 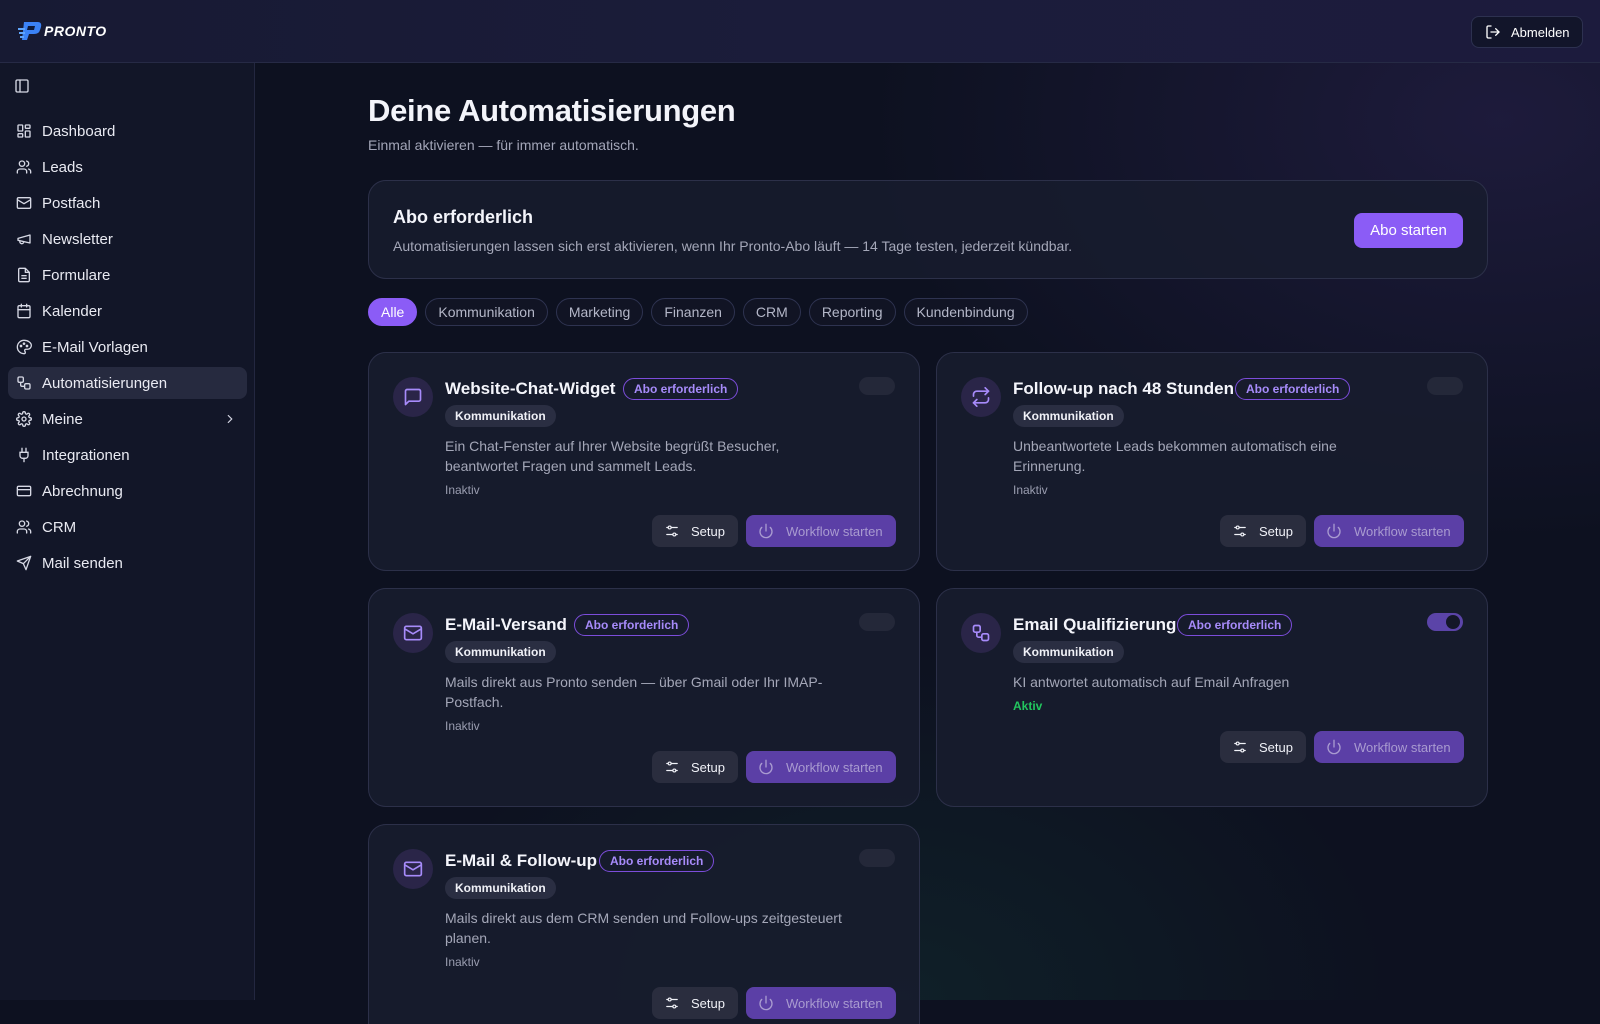 What do you see at coordinates (852, 312) in the screenshot?
I see `filter-reporting: Reporting` at bounding box center [852, 312].